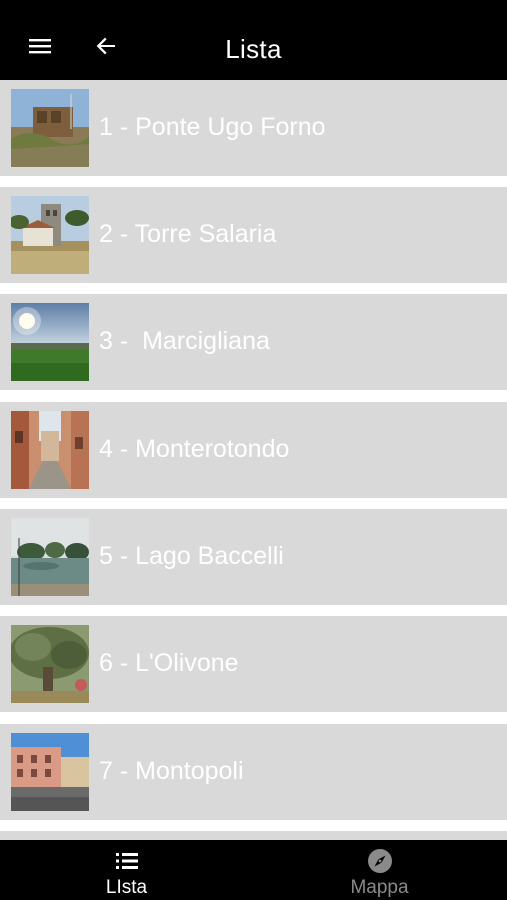 The image size is (507, 900). What do you see at coordinates (253, 772) in the screenshot?
I see `list-item: 7 - Montopoli` at bounding box center [253, 772].